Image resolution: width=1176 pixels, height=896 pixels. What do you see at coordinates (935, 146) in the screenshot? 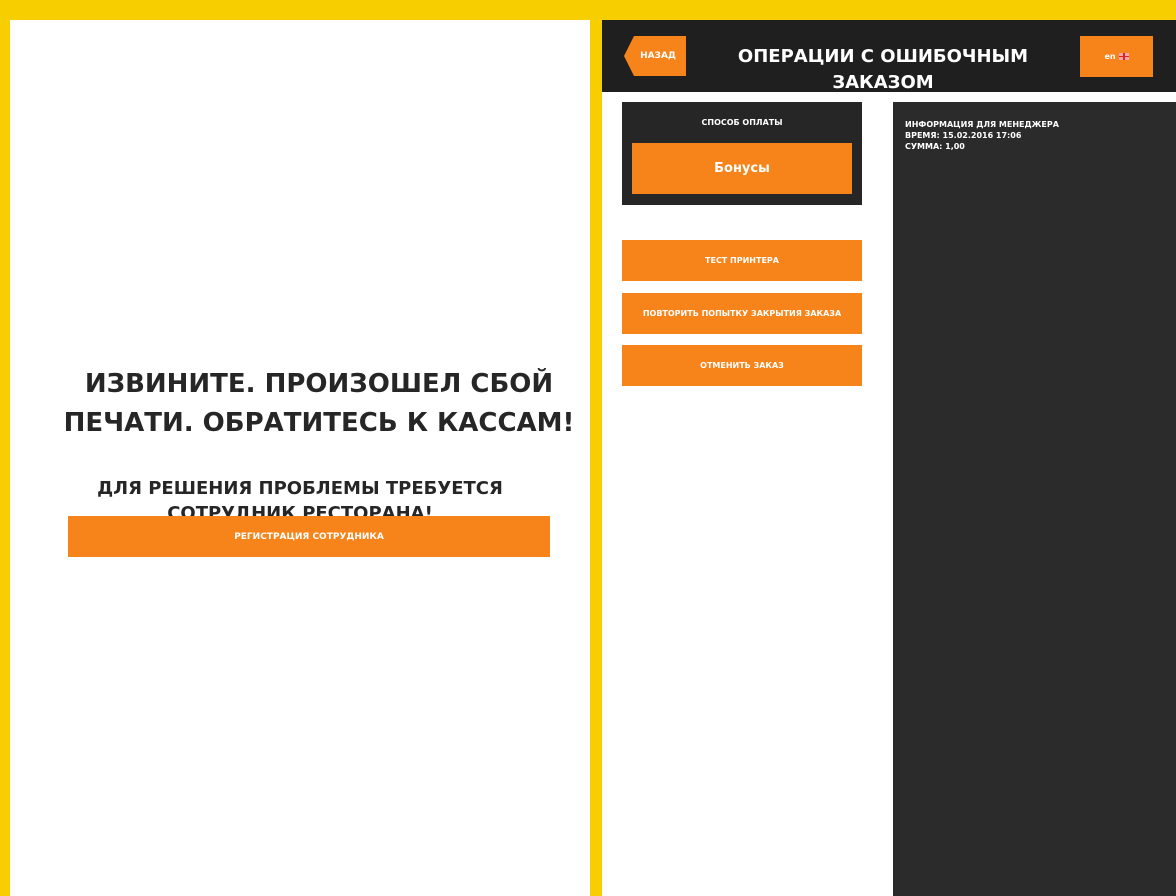
I see `manager-info-sum: СУММА: 1,00` at bounding box center [935, 146].